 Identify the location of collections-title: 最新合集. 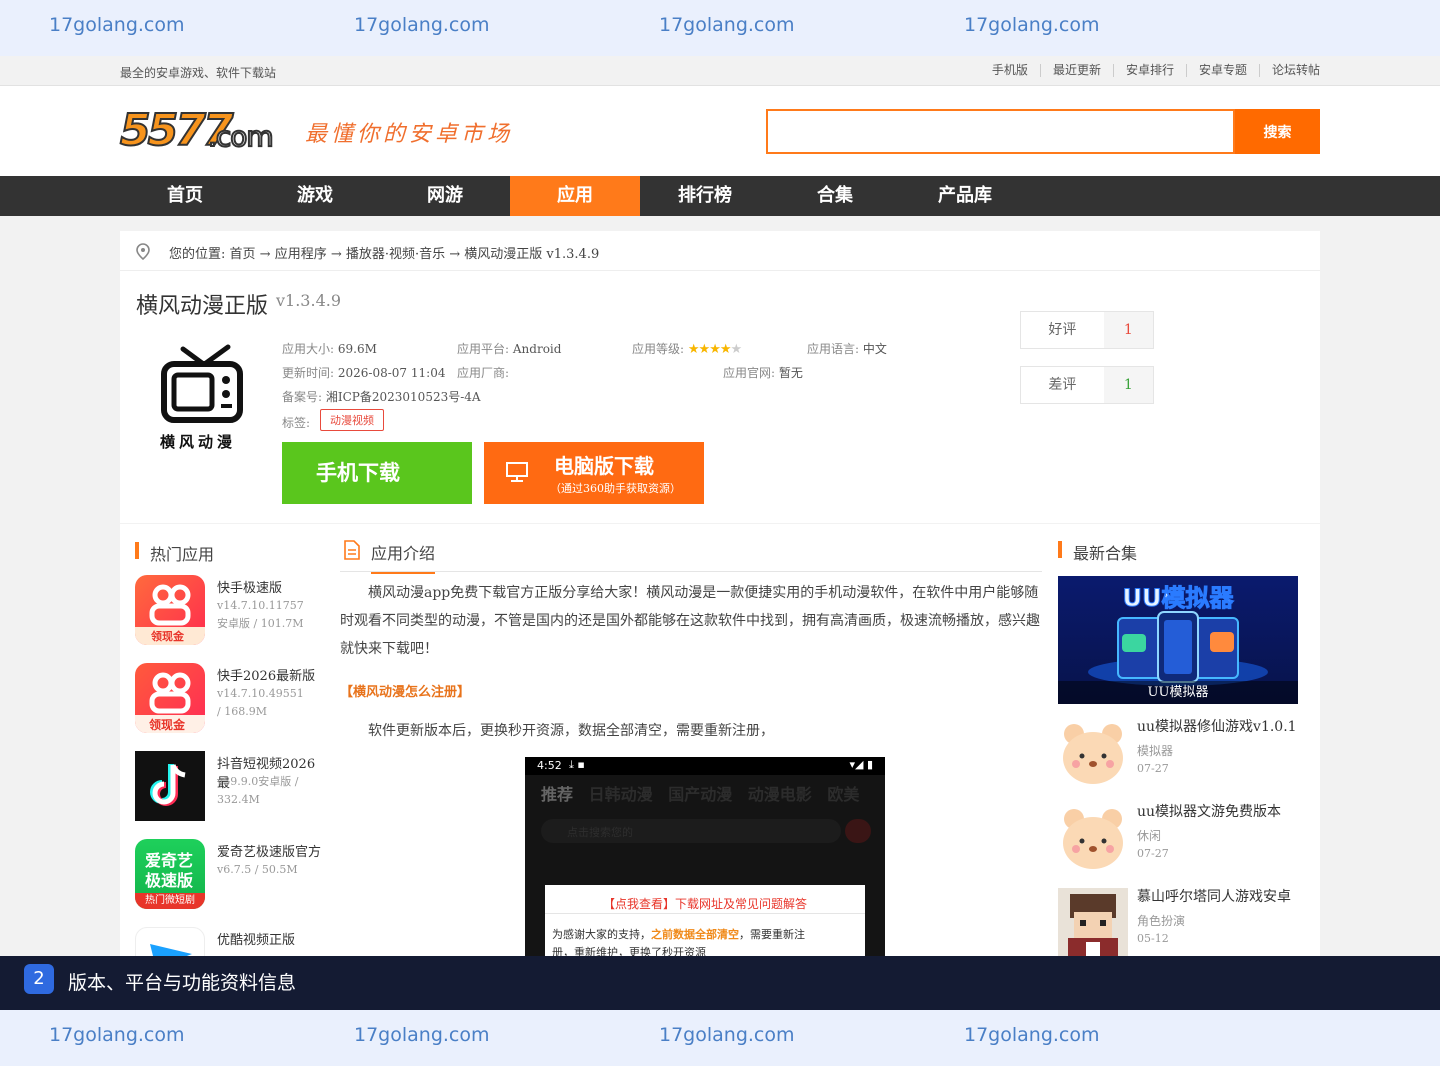
(1105, 553).